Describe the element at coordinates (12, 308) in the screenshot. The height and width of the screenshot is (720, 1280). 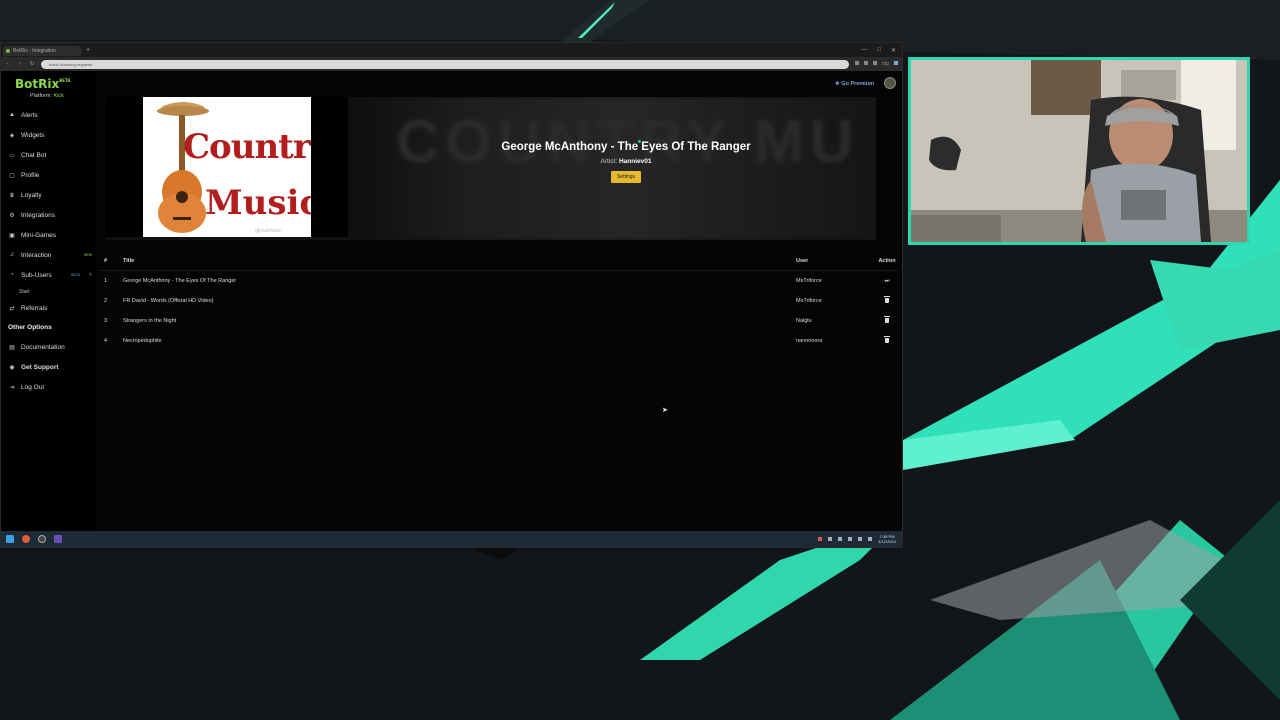
I see `share-icon: ⇄` at that location.